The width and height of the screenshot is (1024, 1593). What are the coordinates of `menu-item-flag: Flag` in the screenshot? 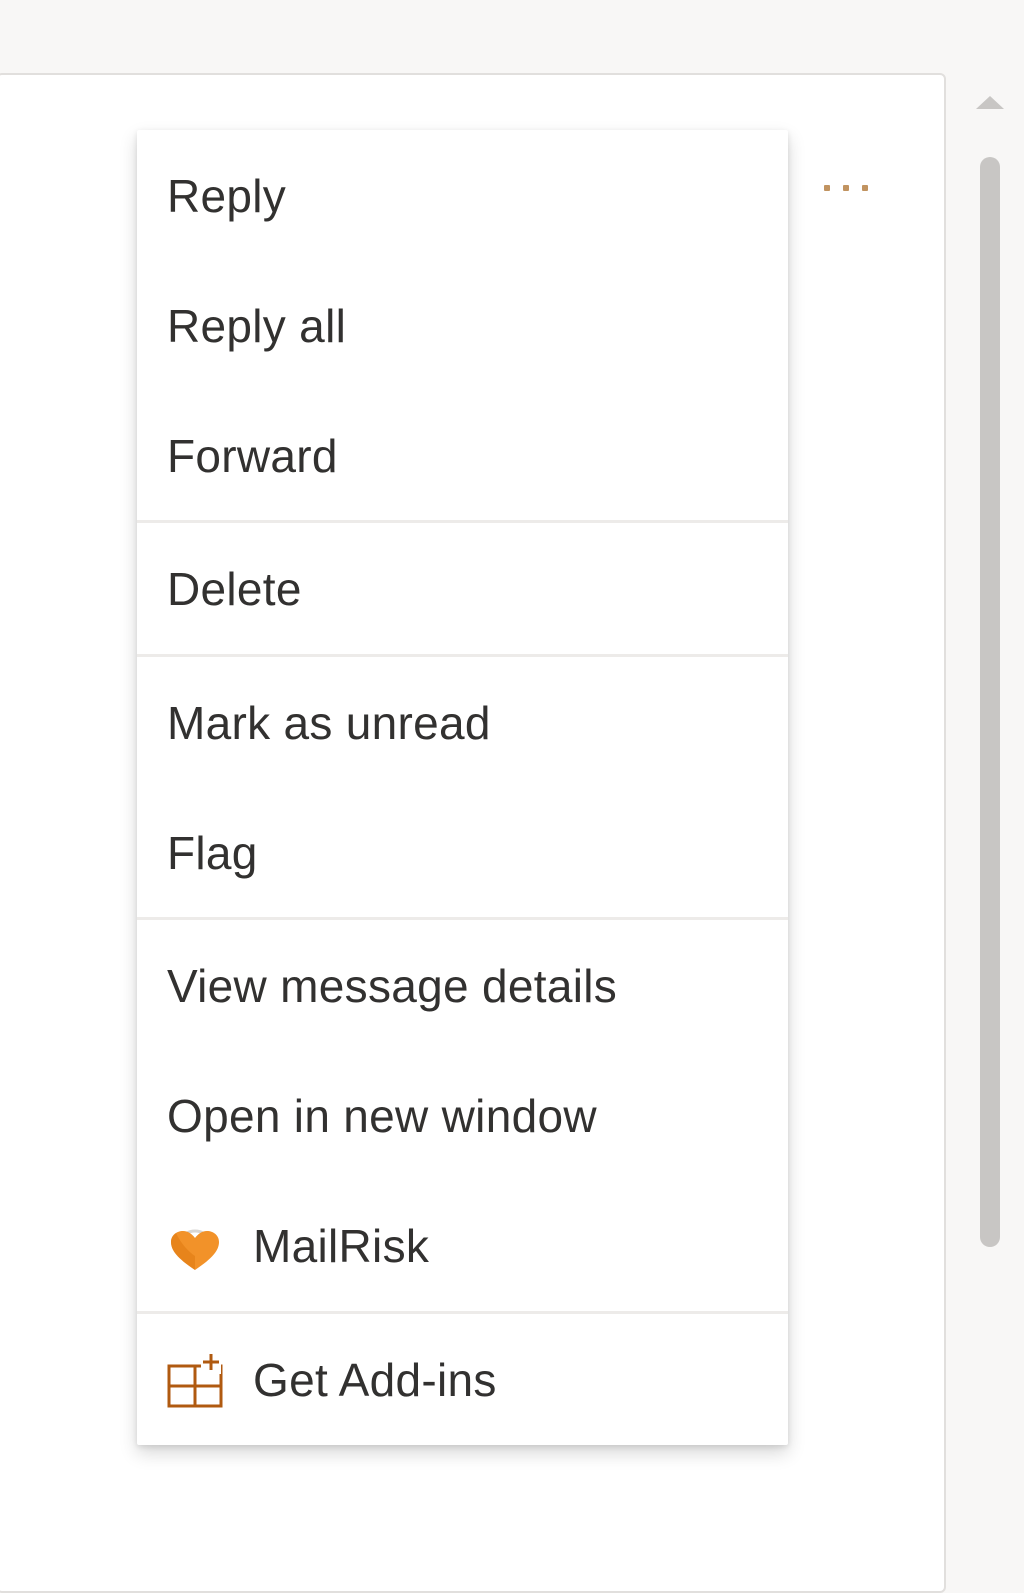 It's located at (462, 853).